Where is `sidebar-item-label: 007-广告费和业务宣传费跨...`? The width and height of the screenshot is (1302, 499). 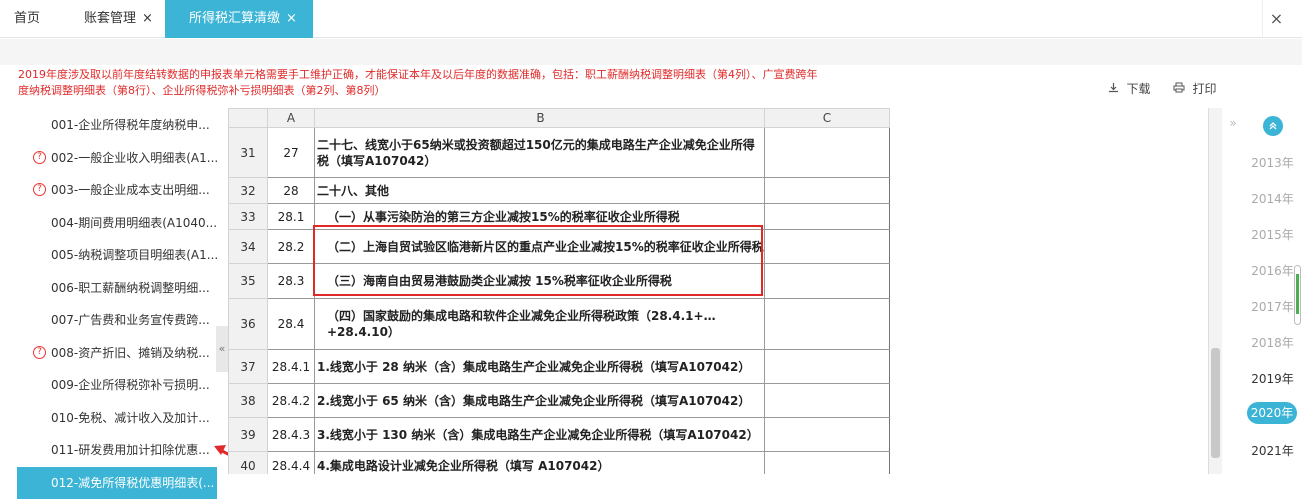 sidebar-item-label: 007-广告费和业务宣传费跨... is located at coordinates (130, 320).